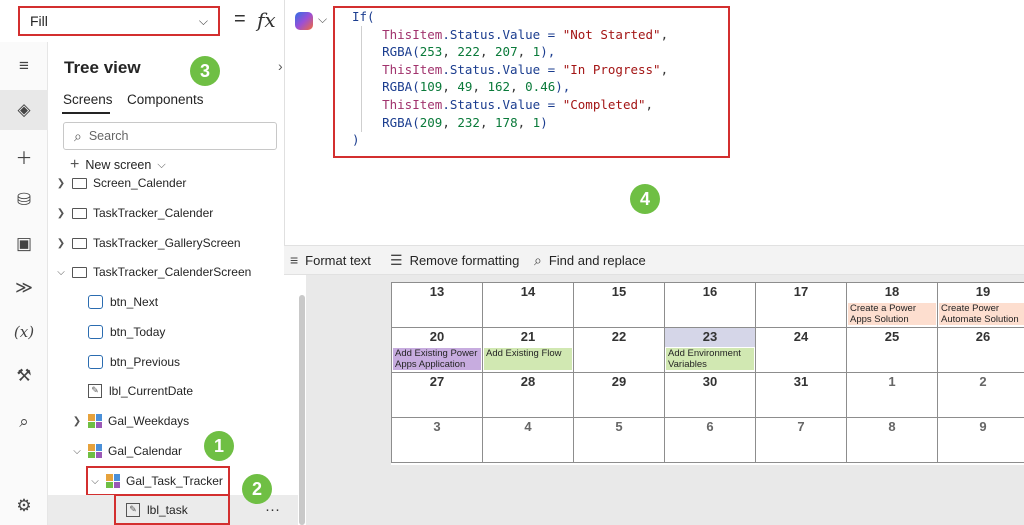 This screenshot has width=1024, height=525. I want to click on calendar-day-cell: 6, so click(710, 440).